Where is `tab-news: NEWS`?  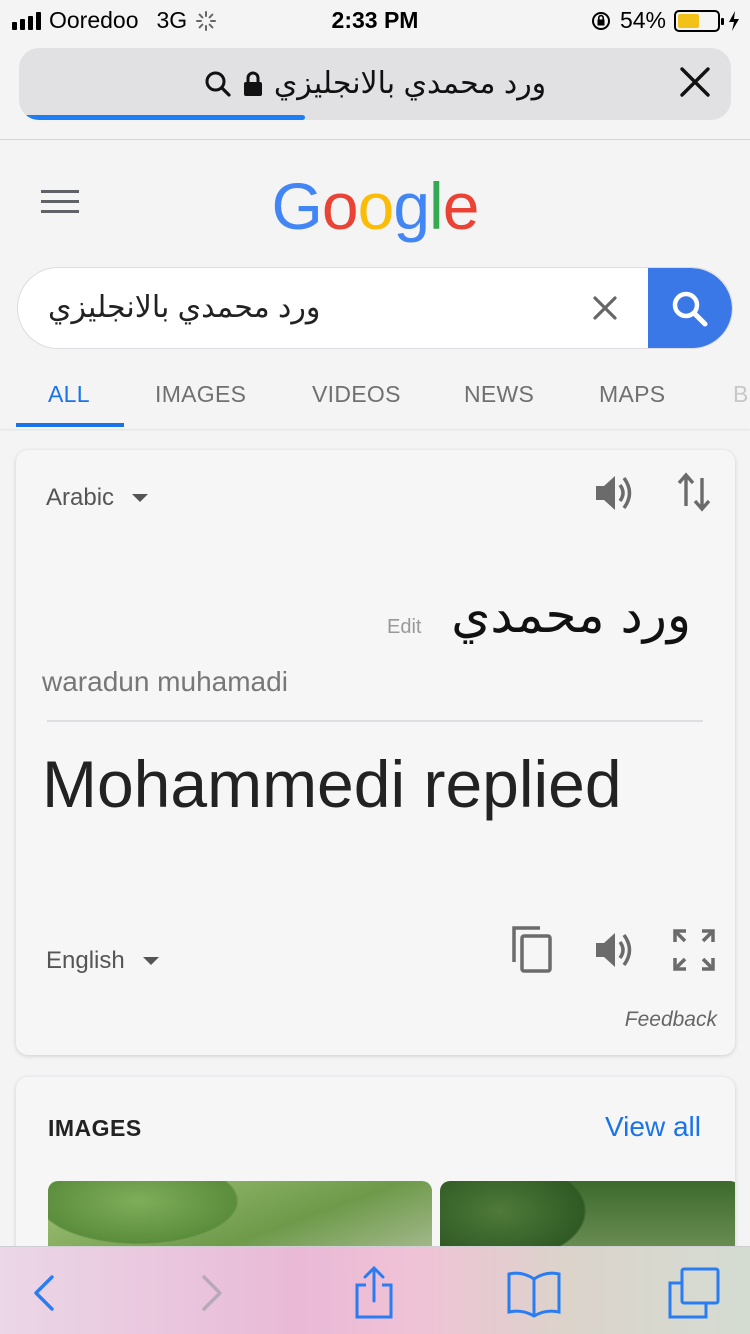 tab-news: NEWS is located at coordinates (499, 394).